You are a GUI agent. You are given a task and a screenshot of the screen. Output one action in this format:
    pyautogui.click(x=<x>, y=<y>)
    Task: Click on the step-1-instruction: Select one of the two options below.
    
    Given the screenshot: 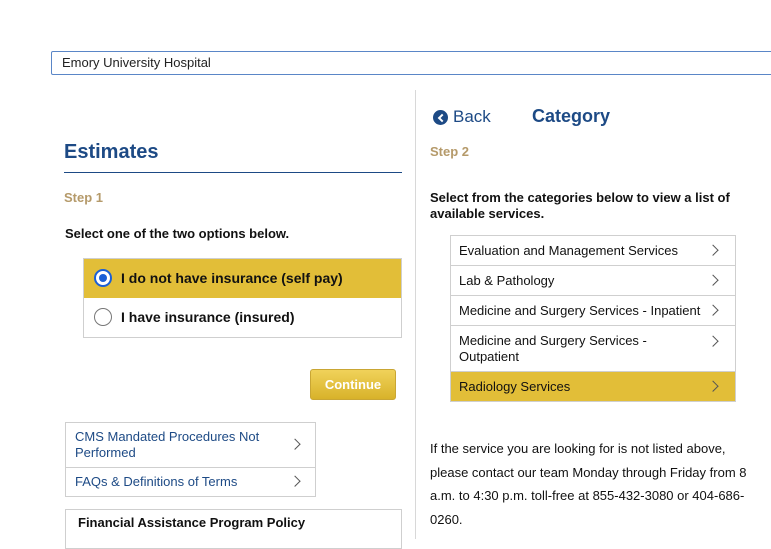 What is the action you would take?
    pyautogui.click(x=177, y=233)
    